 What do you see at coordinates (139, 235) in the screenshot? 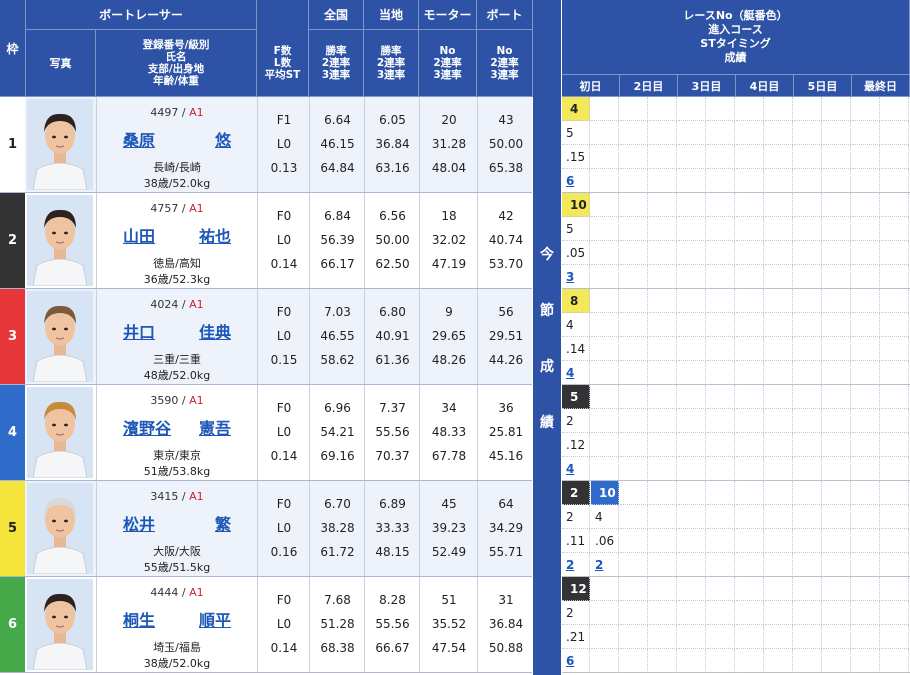
I see `racer-family-name: 山田` at bounding box center [139, 235].